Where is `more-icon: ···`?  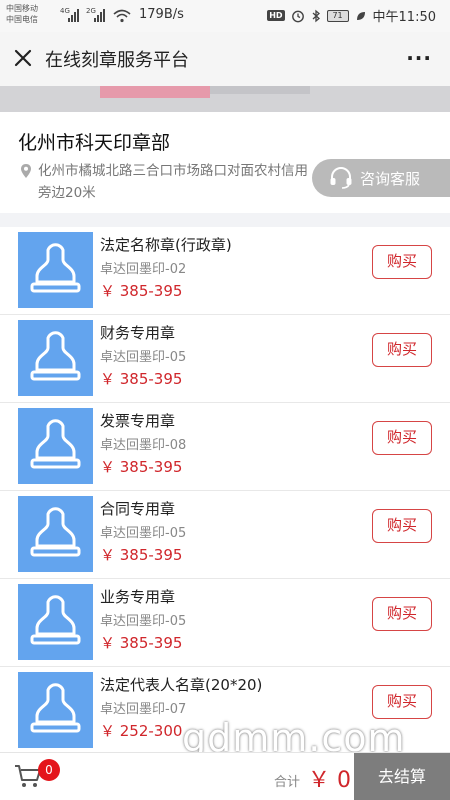 more-icon: ··· is located at coordinates (419, 58).